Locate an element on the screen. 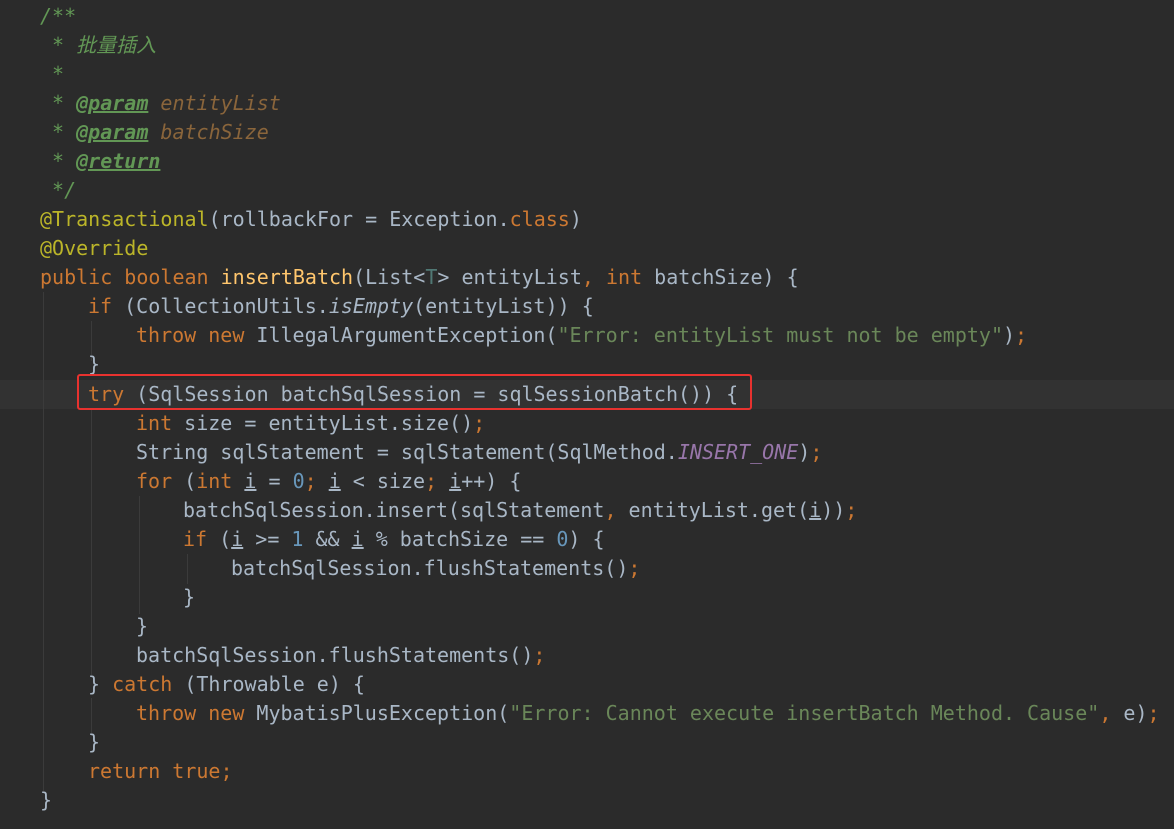  code-line: * is located at coordinates (52, 74).